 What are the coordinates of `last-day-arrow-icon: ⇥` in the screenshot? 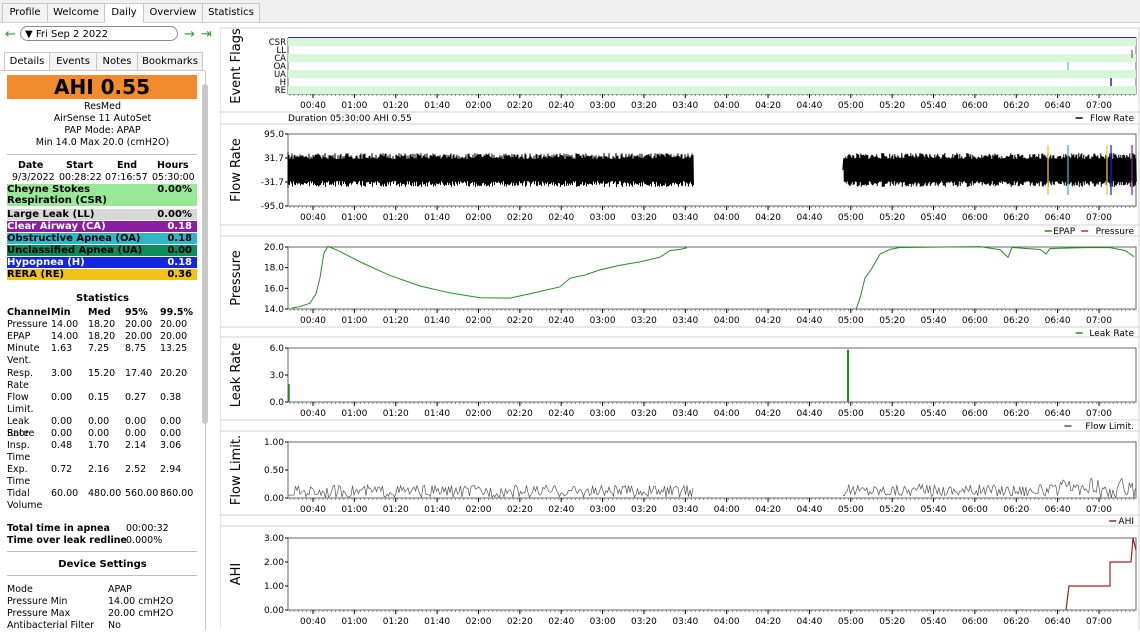 It's located at (206, 34).